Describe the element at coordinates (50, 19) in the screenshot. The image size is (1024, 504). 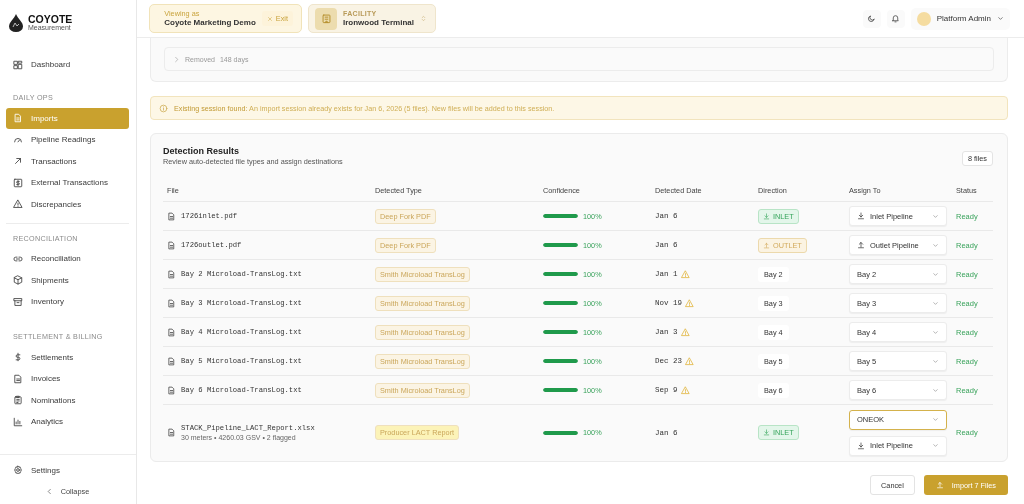
I see `brand-name: COYOTE` at that location.